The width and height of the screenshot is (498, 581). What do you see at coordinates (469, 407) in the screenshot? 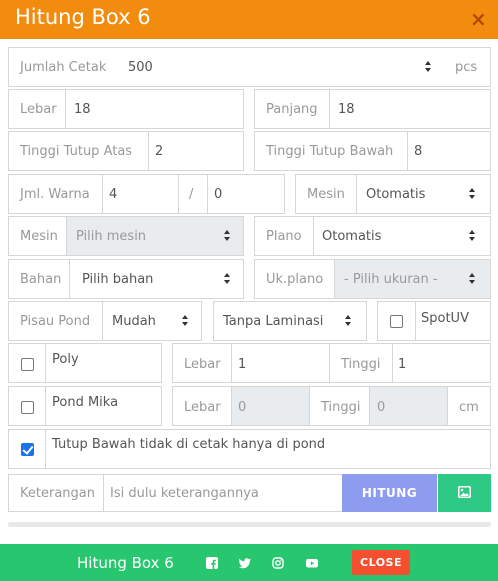
I see `pond-mika-unit: cm` at bounding box center [469, 407].